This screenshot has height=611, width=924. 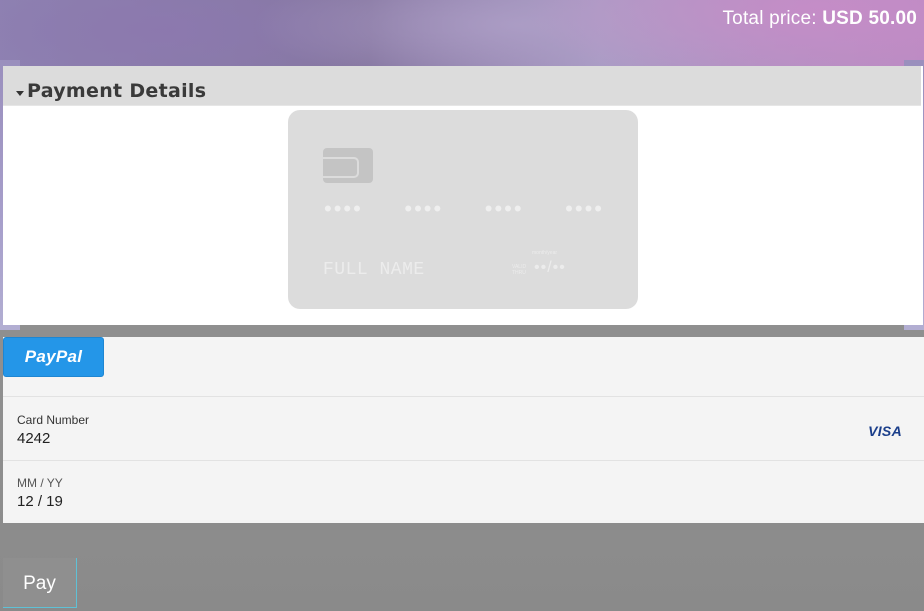 I want to click on paypal-row: PayPal, so click(x=463, y=367).